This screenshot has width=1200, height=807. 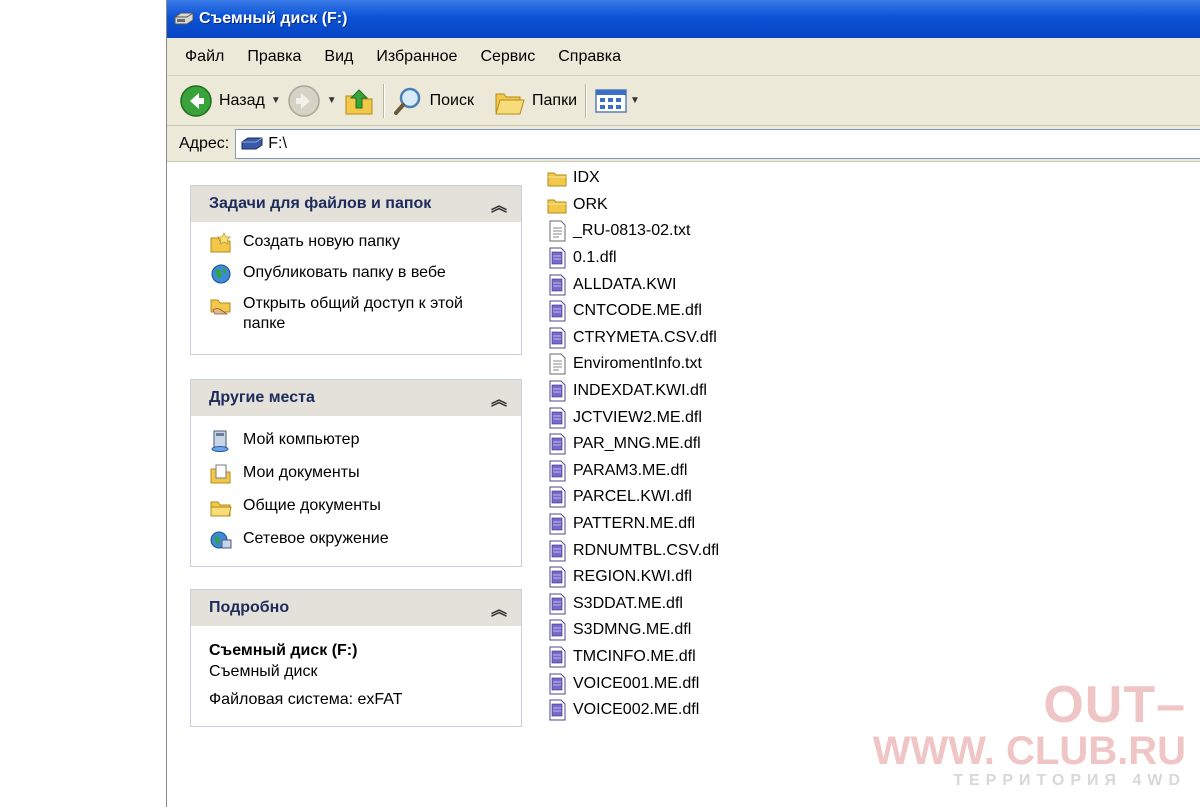 I want to click on other-places-header: Другие места ︽, so click(x=356, y=398).